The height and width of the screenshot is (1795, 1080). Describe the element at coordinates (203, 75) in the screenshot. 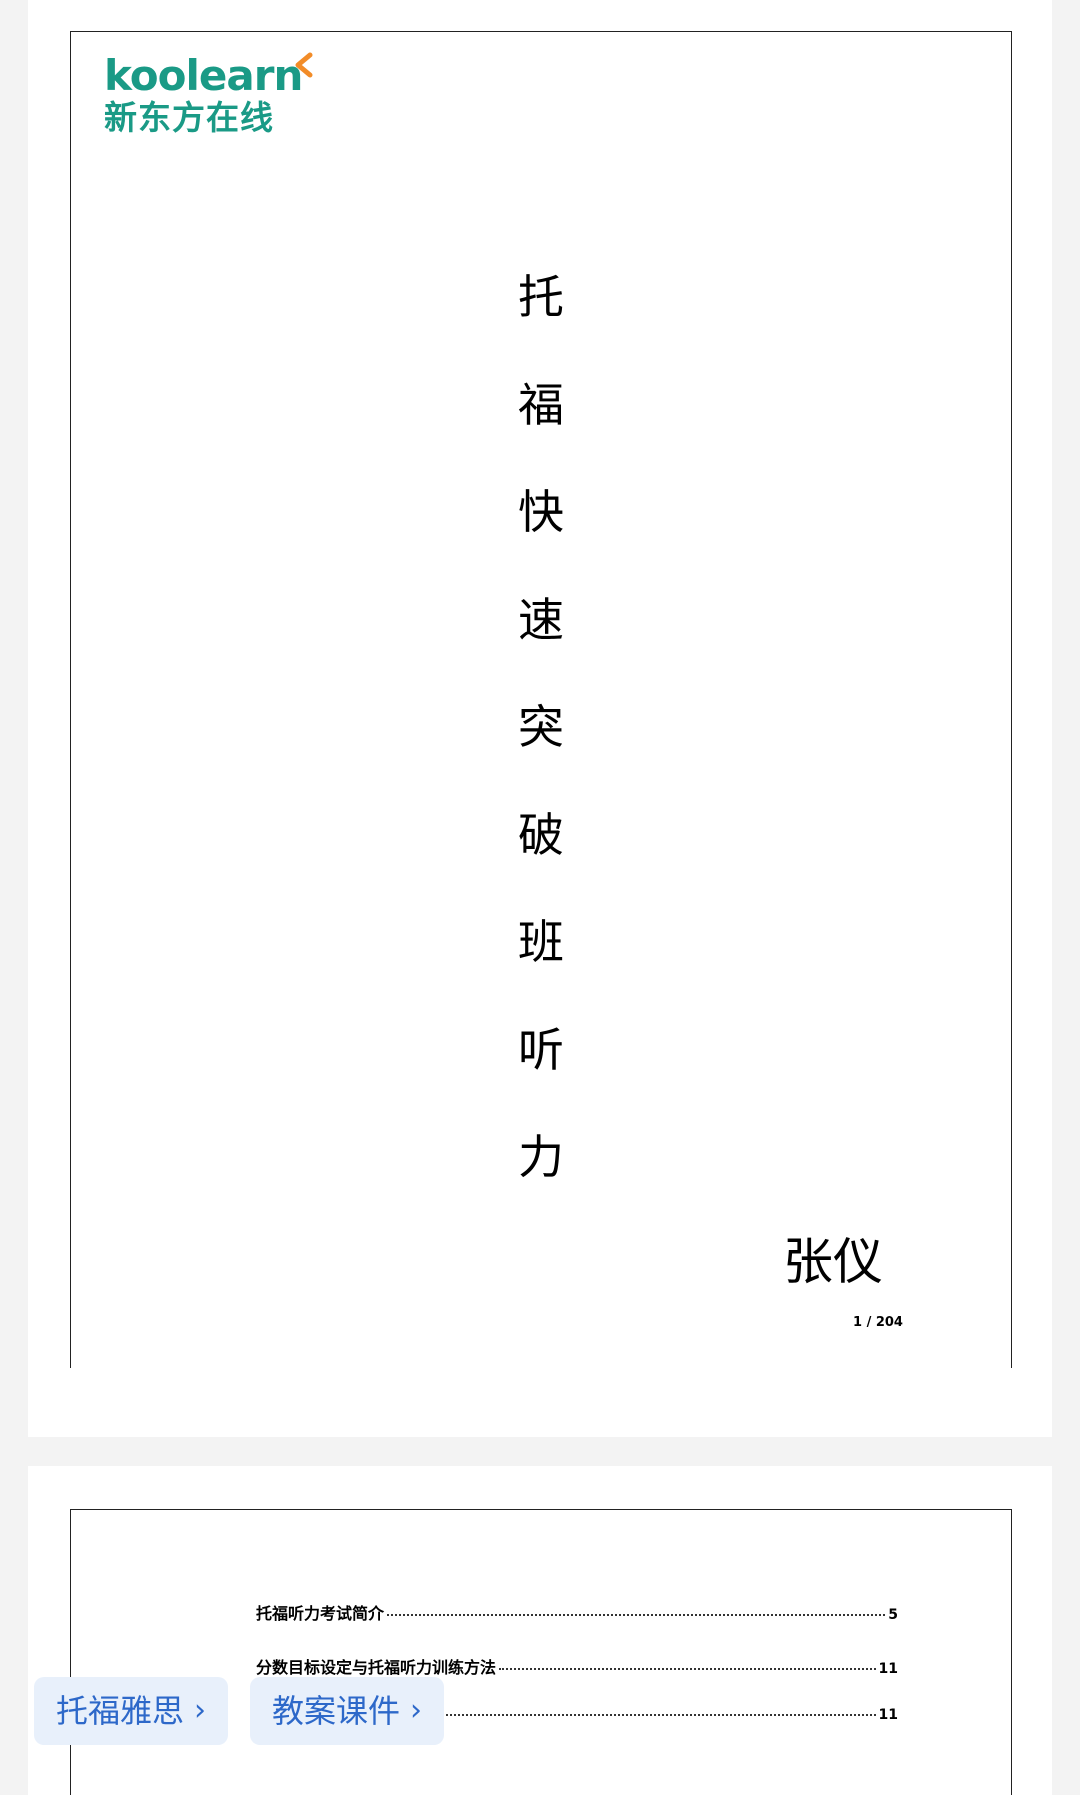

I see `logo-text-en: koolearn` at that location.